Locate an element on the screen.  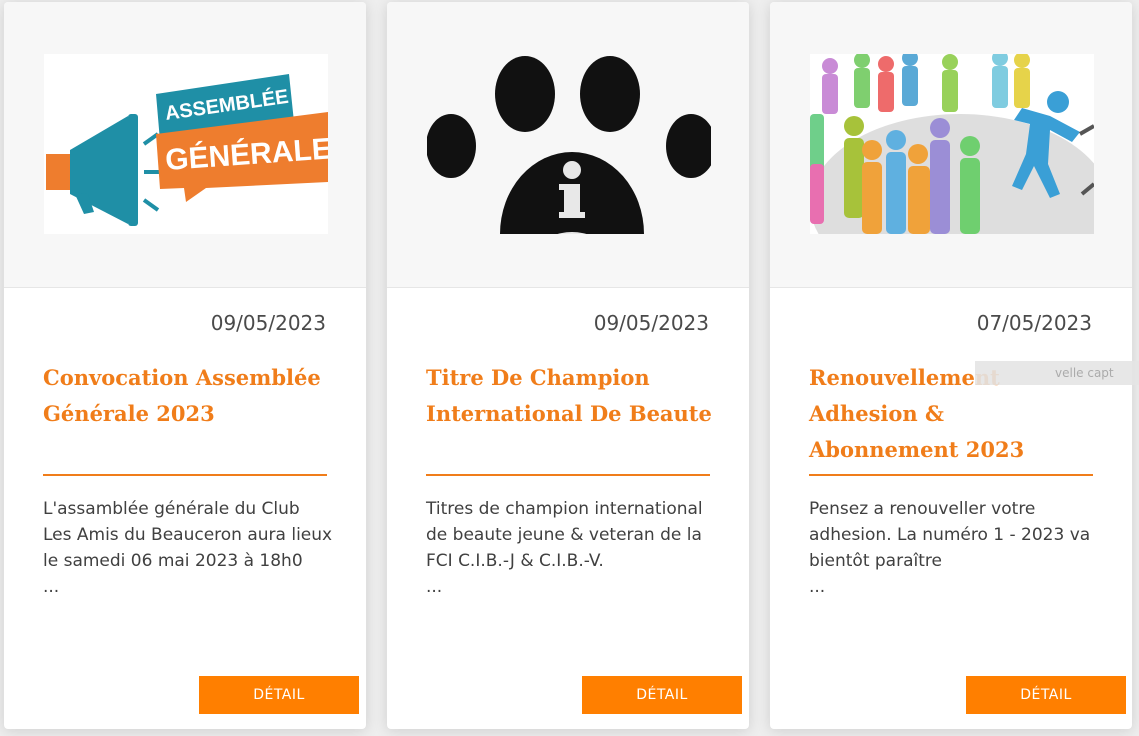
card-image-area: ASSEMBLÉE GÉNÉRALE is located at coordinates (185, 145).